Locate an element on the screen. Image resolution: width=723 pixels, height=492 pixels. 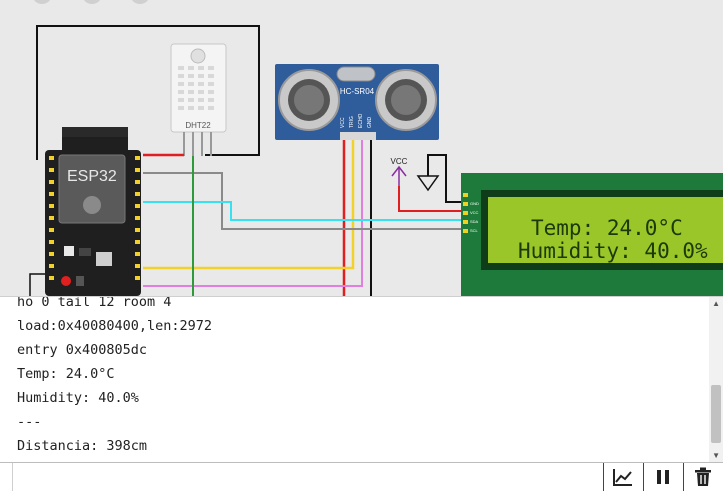
pause-icon is located at coordinates (663, 477).